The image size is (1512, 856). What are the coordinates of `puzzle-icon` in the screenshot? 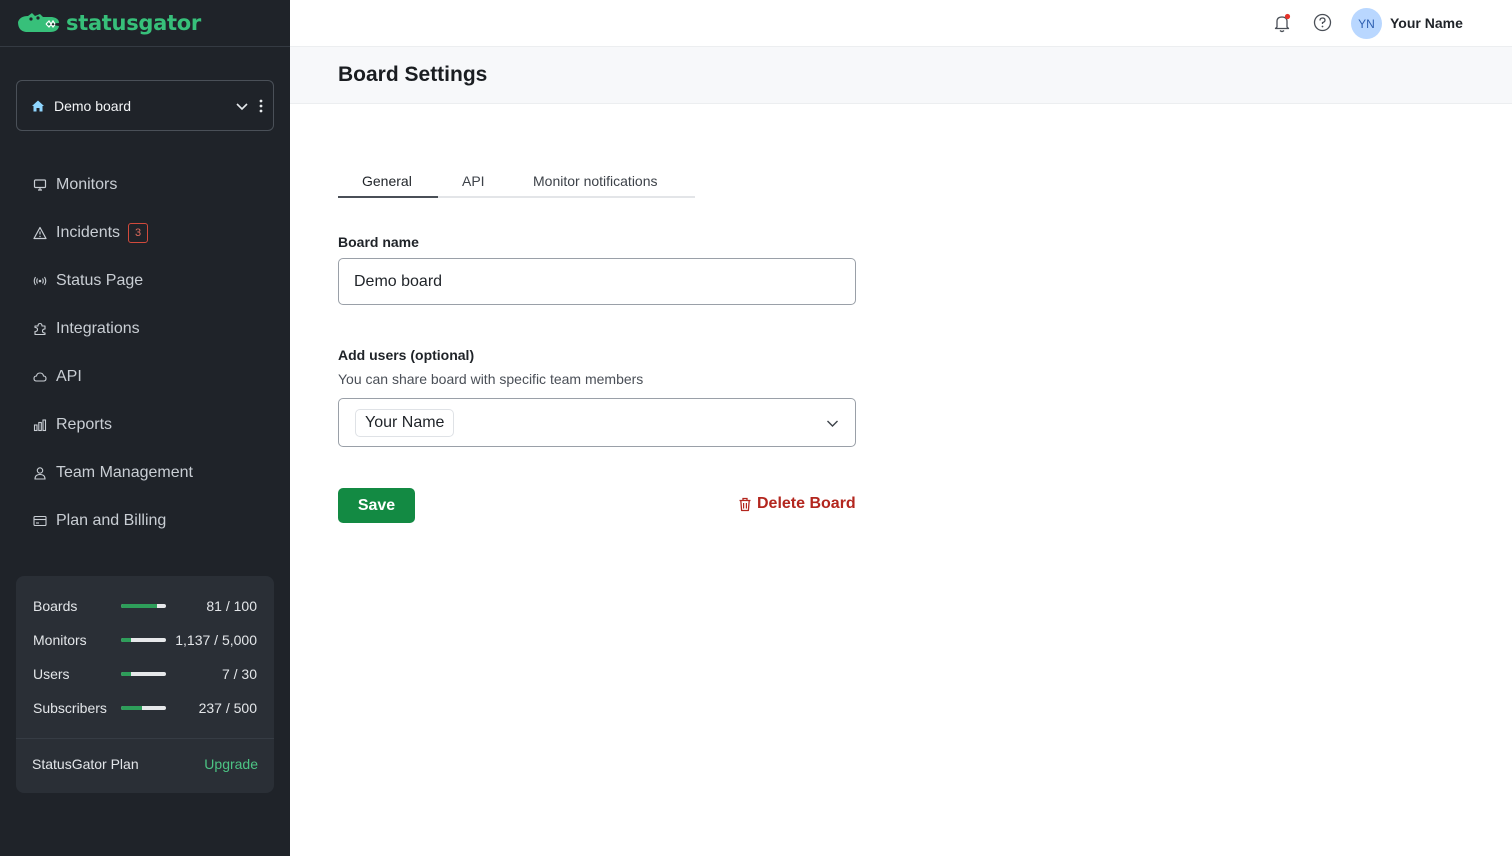 It's located at (40, 329).